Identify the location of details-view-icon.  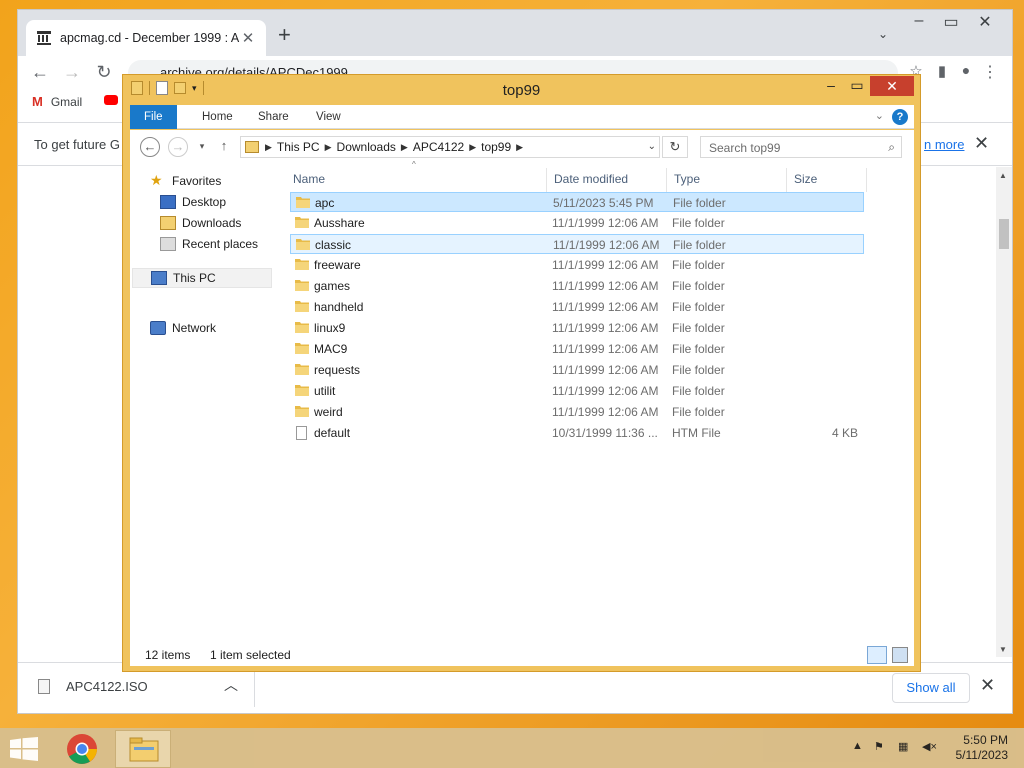
(877, 655).